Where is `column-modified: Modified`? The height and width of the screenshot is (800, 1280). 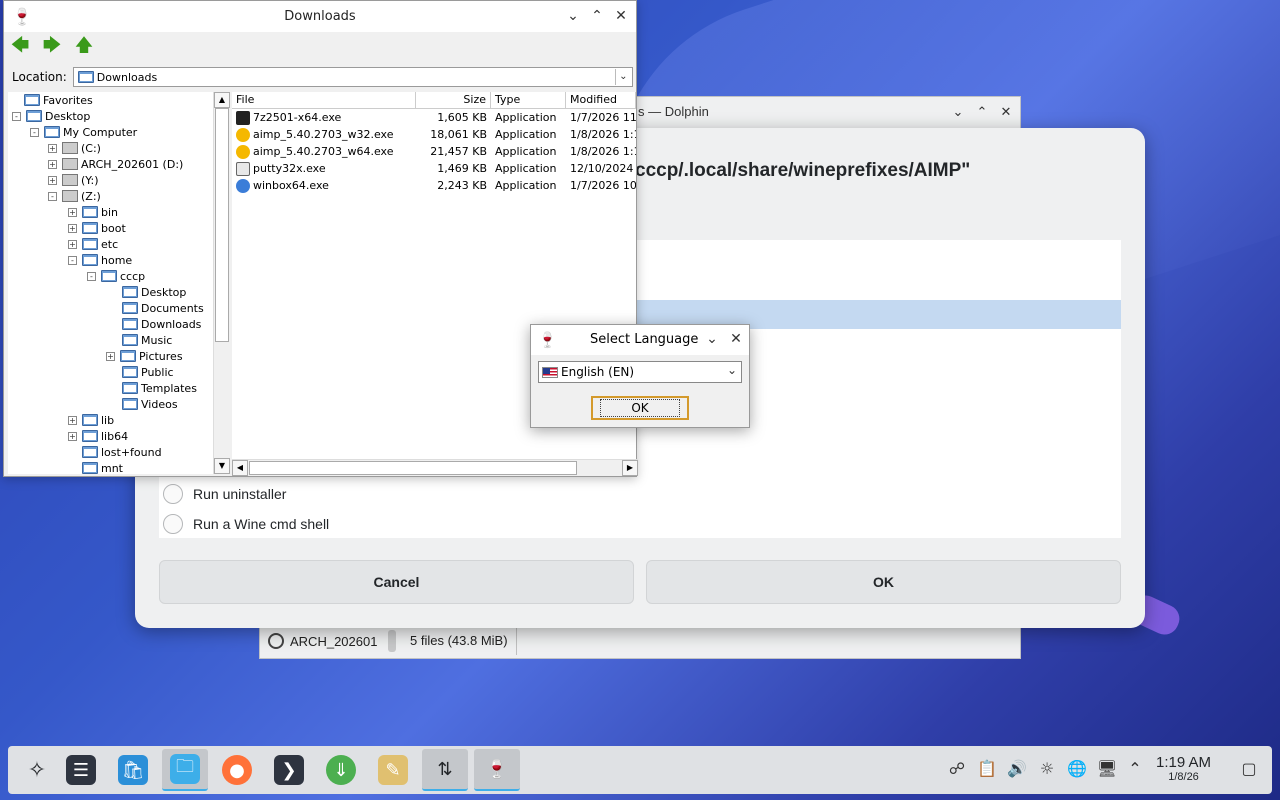 column-modified: Modified is located at coordinates (601, 100).